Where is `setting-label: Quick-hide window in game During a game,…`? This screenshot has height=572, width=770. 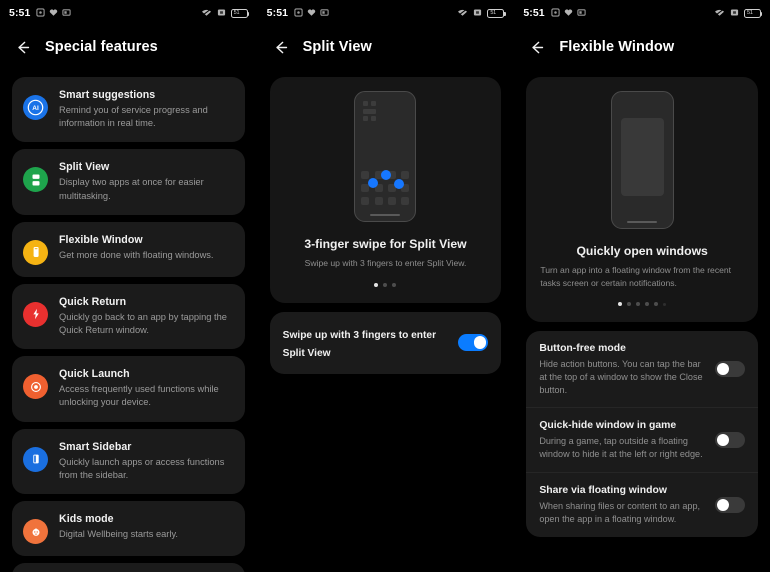
setting-label: Quick-hide window in game During a game,… is located at coordinates (622, 440).